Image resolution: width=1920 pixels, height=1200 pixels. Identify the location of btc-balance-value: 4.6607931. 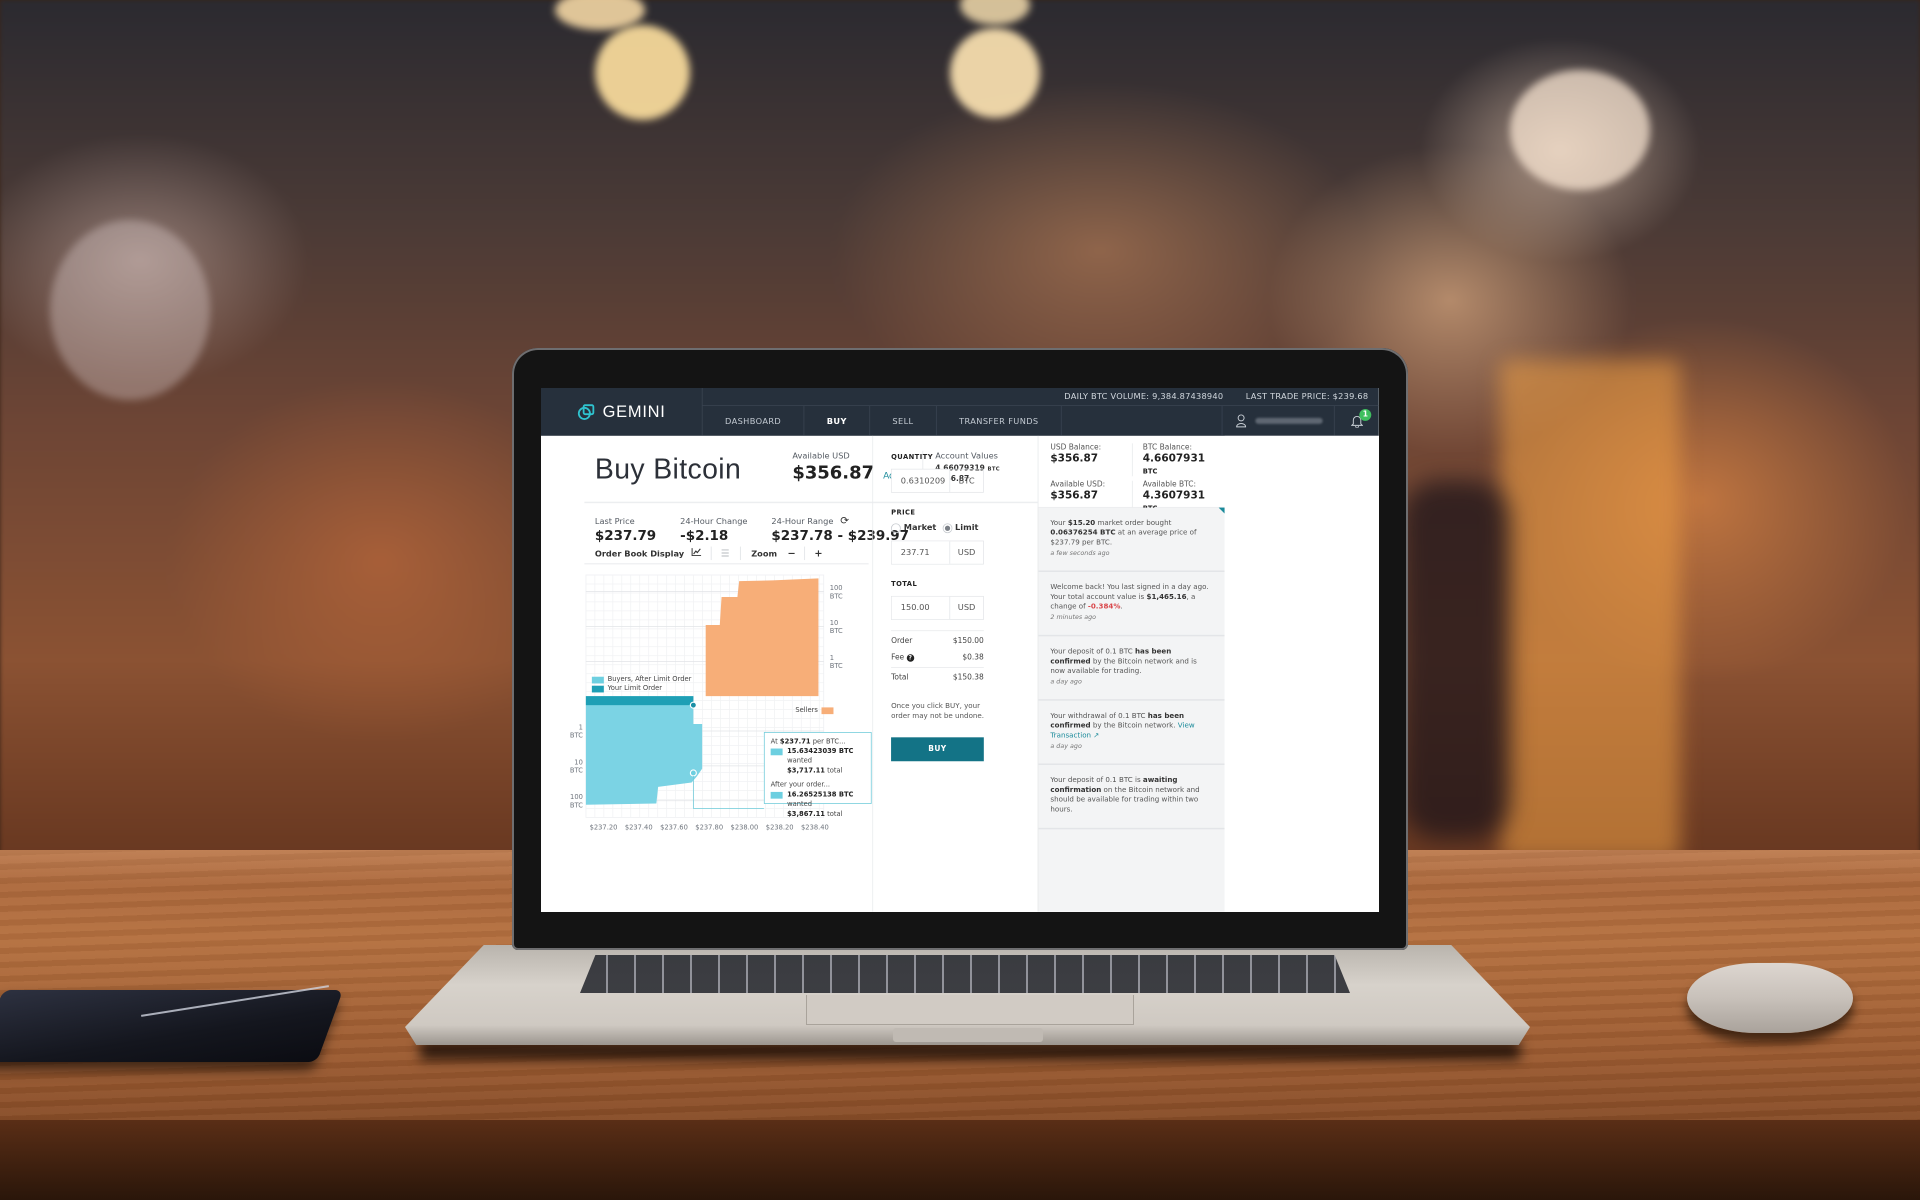
(1174, 458).